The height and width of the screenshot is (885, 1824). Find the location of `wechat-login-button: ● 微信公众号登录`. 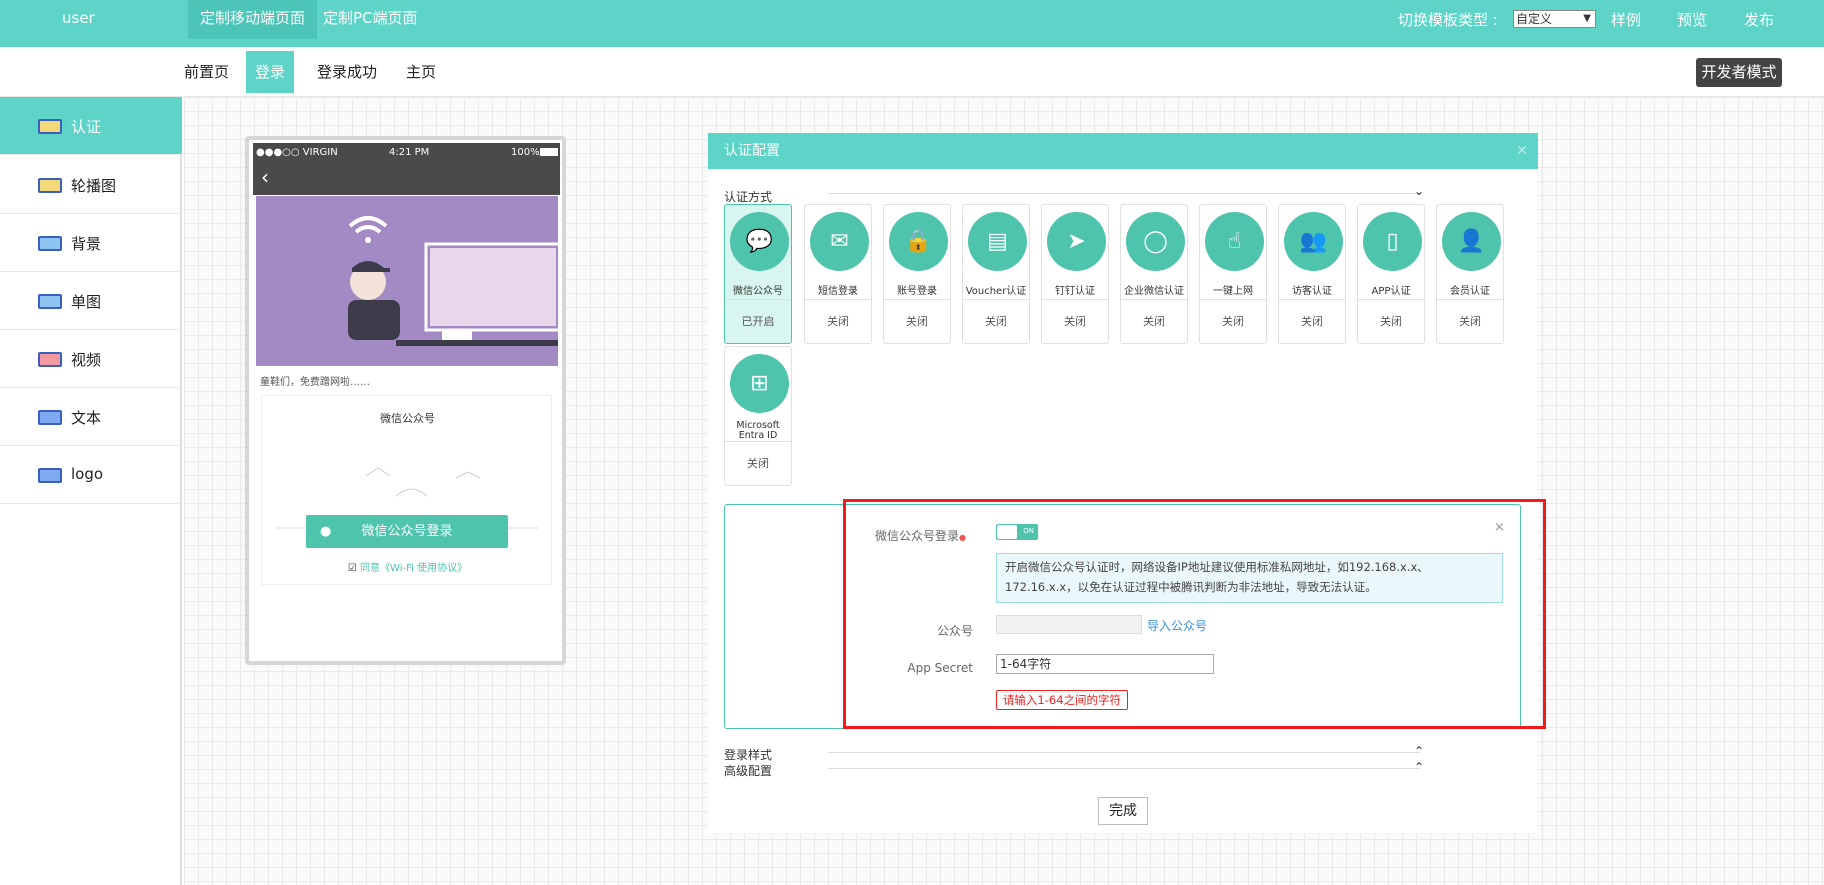

wechat-login-button: ● 微信公众号登录 is located at coordinates (407, 531).